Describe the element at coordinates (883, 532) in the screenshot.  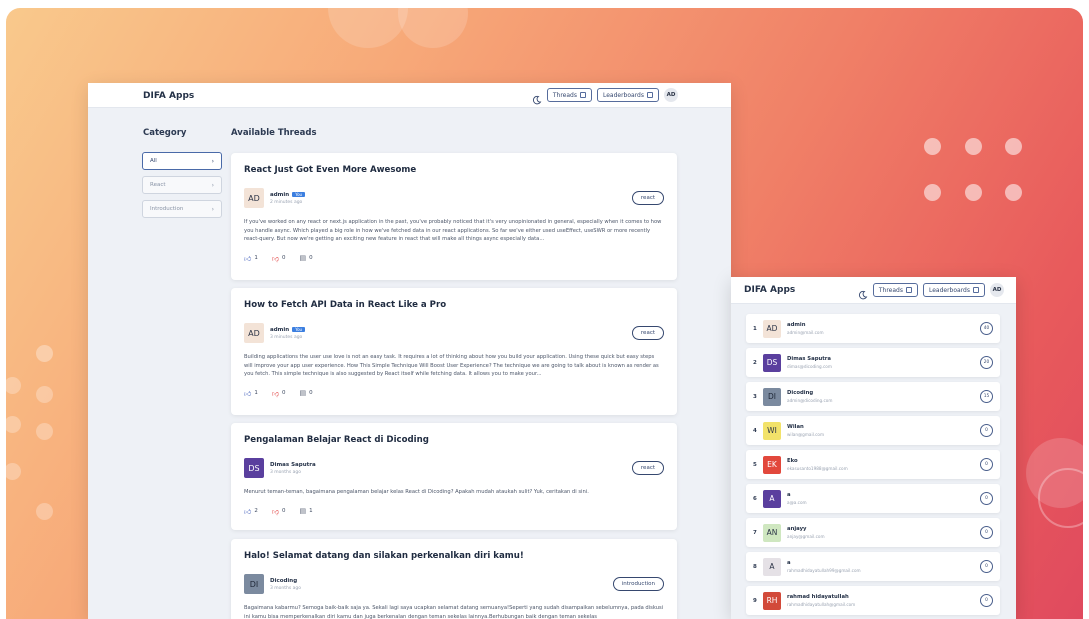
I see `user-meta: anjayy anjay@gmail.com` at that location.